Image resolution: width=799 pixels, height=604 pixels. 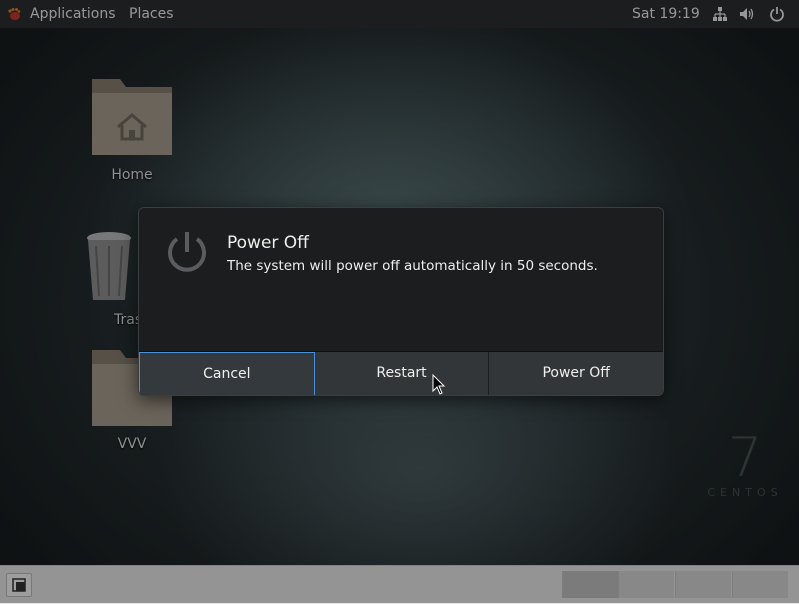 I want to click on power-off-button: Power Off, so click(x=576, y=373).